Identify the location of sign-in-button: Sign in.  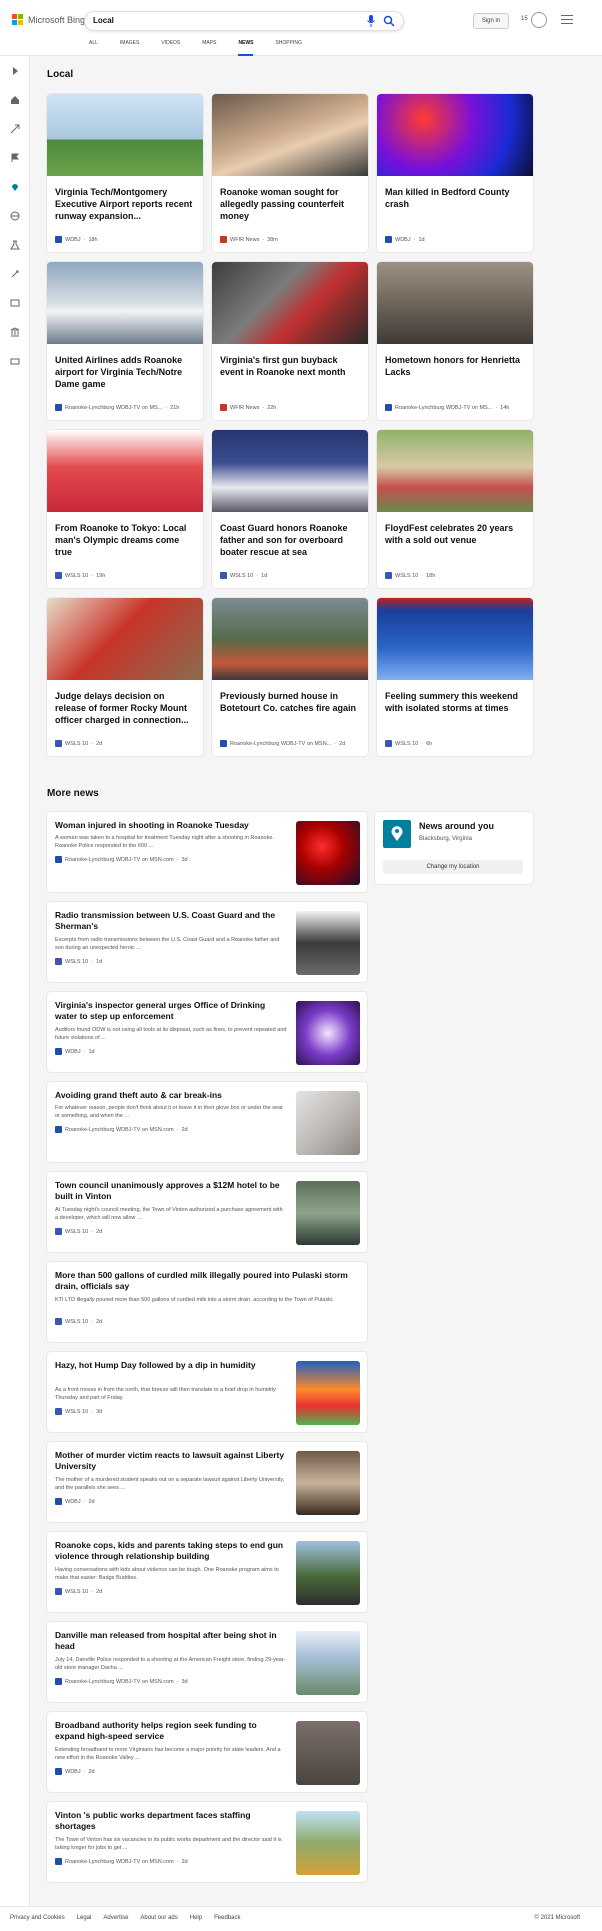
(491, 21).